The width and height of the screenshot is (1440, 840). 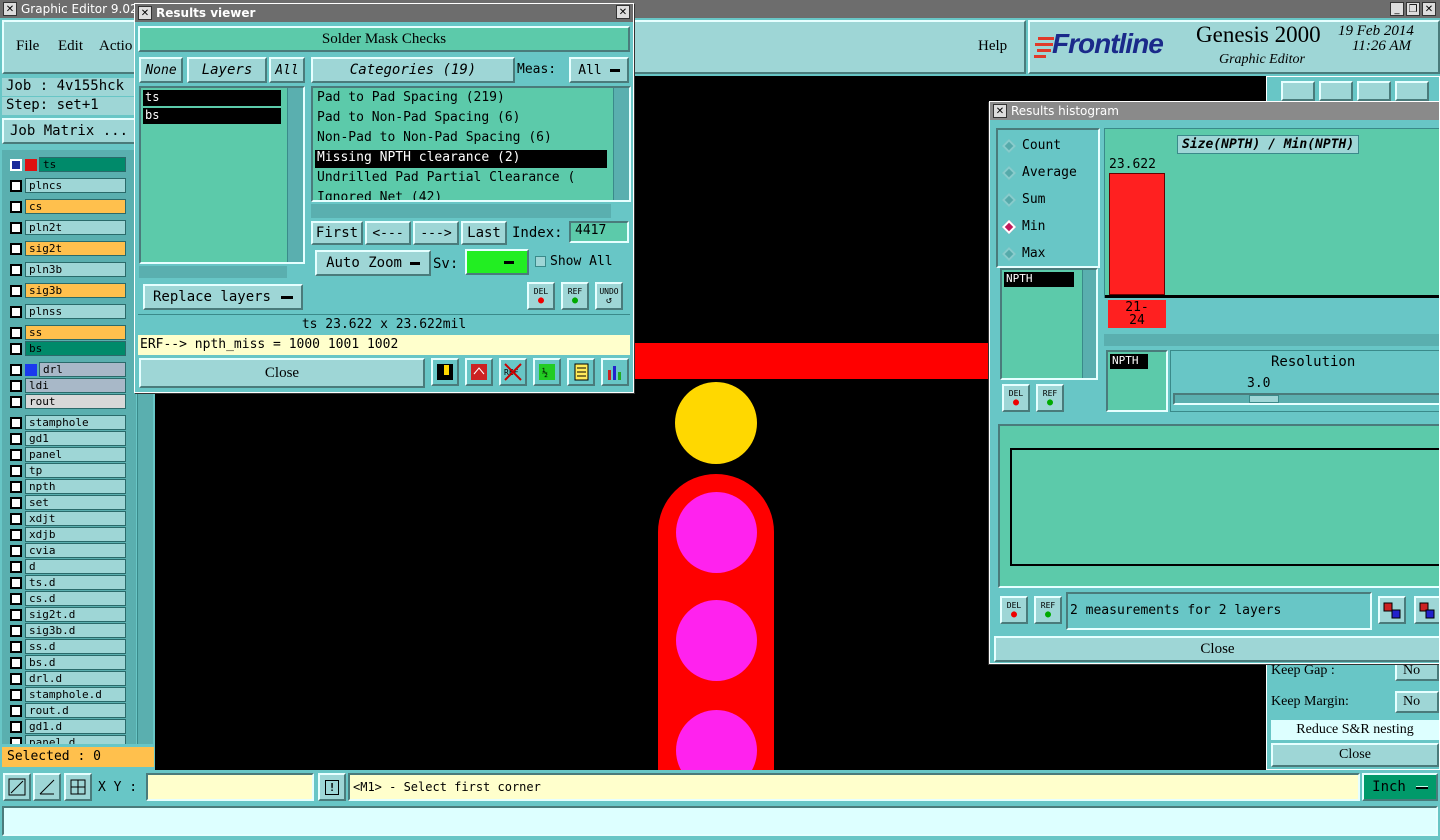 What do you see at coordinates (68, 710) in the screenshot?
I see `layer-row-rout-d: rout.d` at bounding box center [68, 710].